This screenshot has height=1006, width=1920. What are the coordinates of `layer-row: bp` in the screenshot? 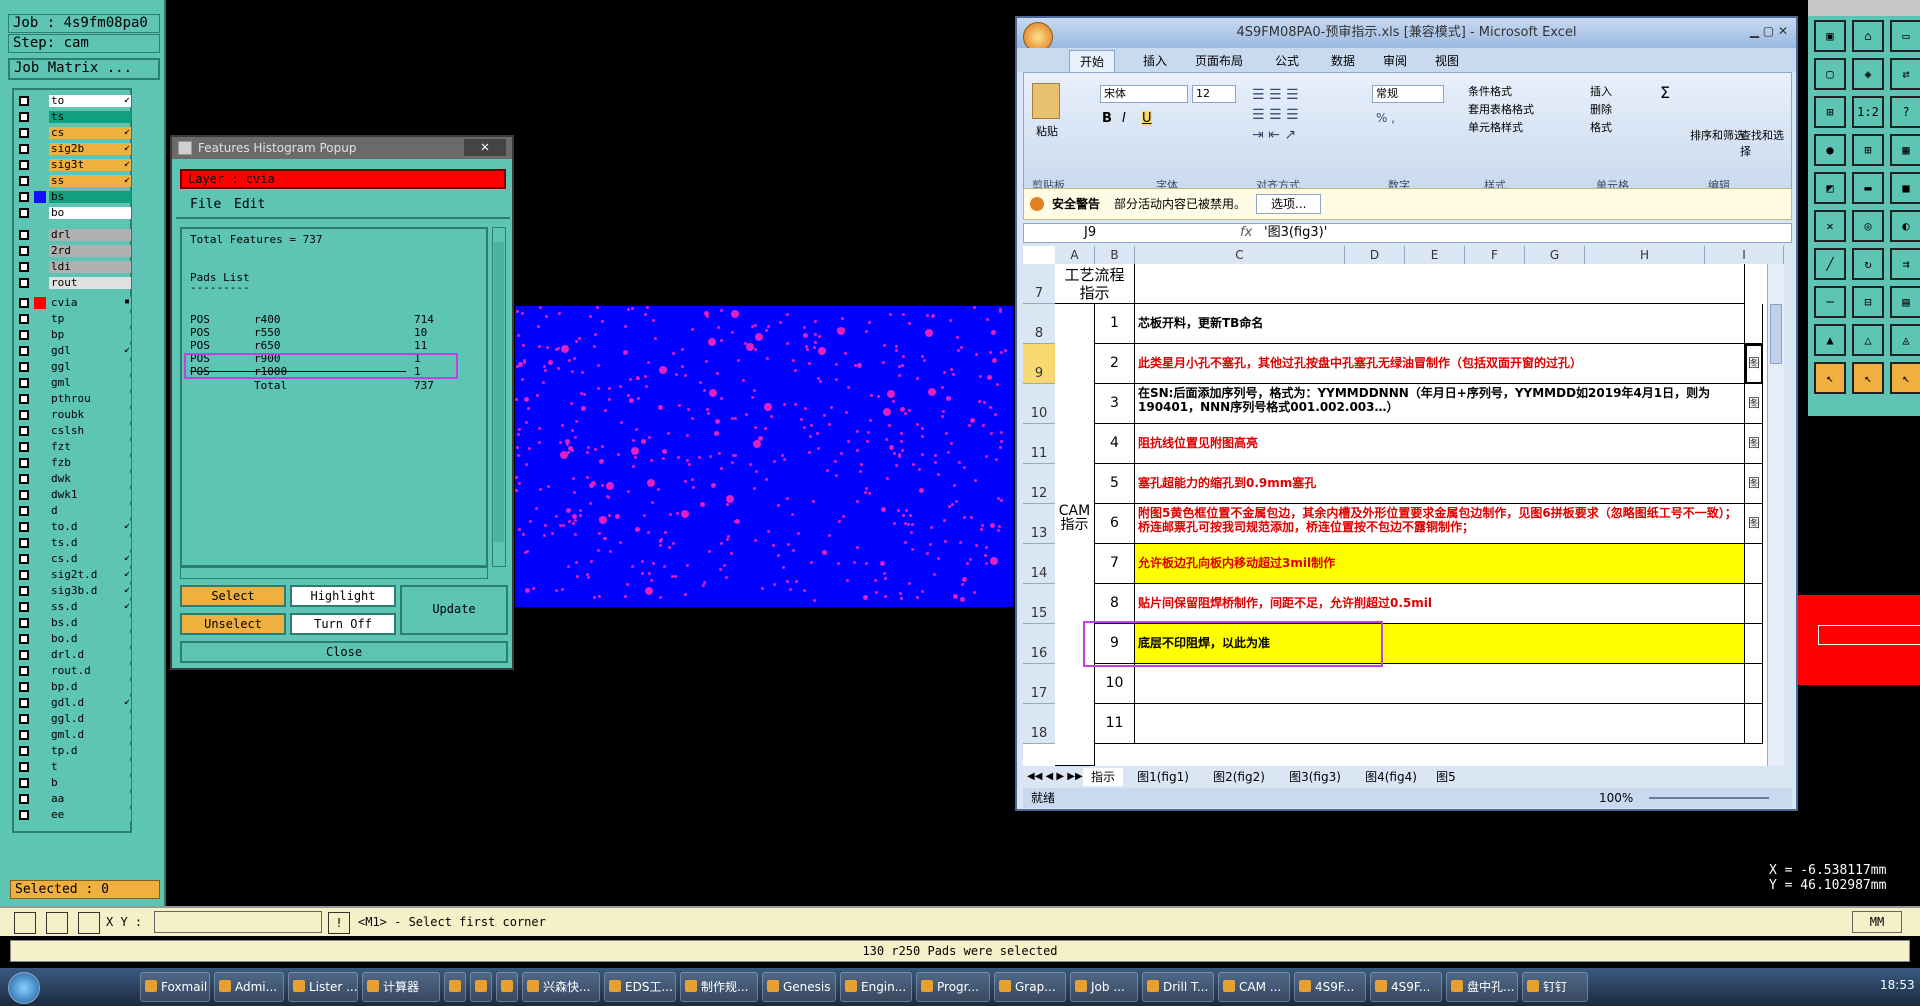 It's located at (74, 335).